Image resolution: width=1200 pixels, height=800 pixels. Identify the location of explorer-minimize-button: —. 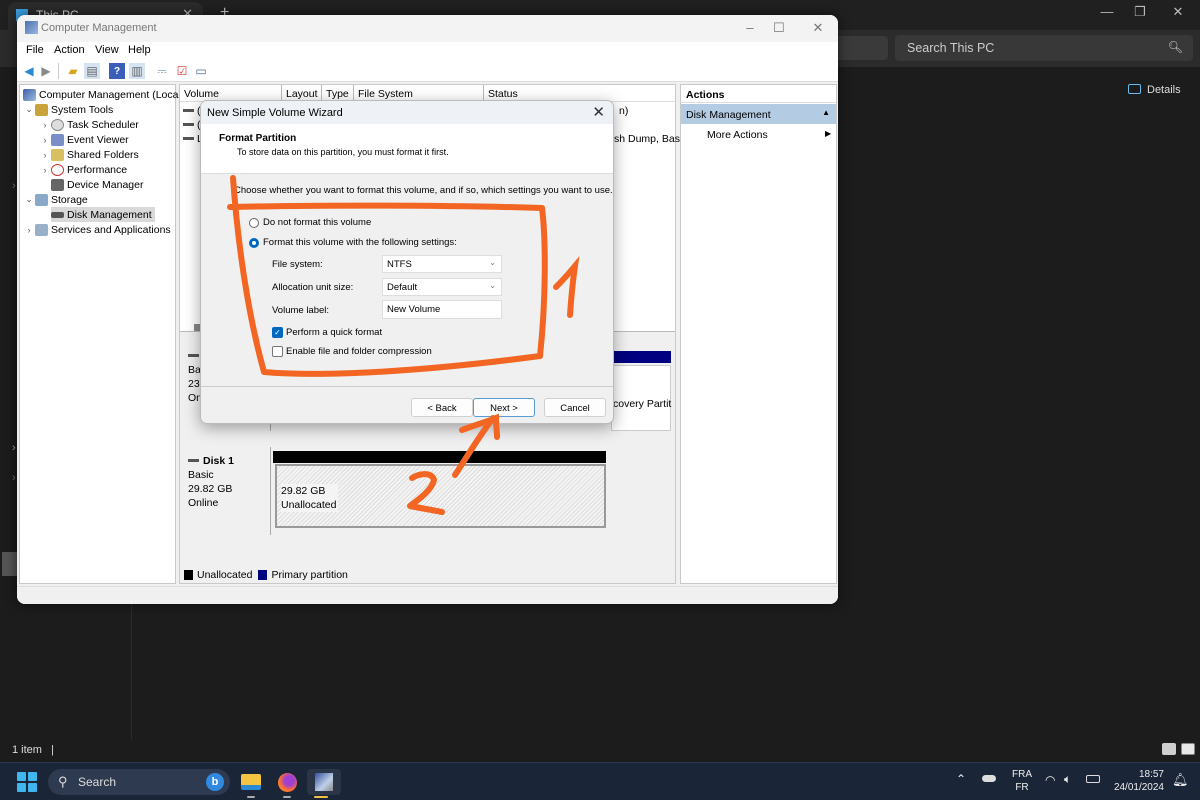
(1107, 11).